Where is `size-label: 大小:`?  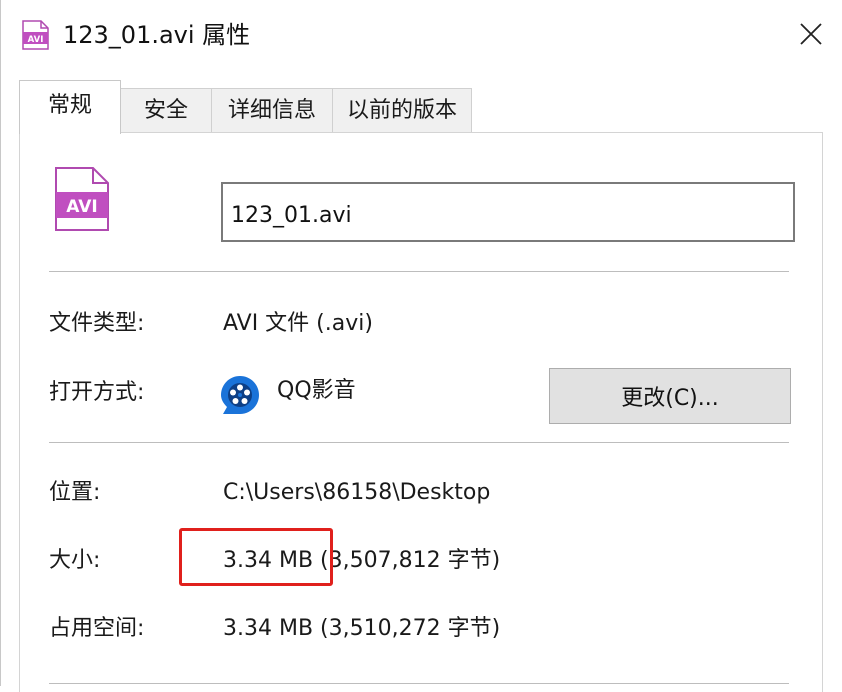
size-label: 大小: is located at coordinates (75, 560).